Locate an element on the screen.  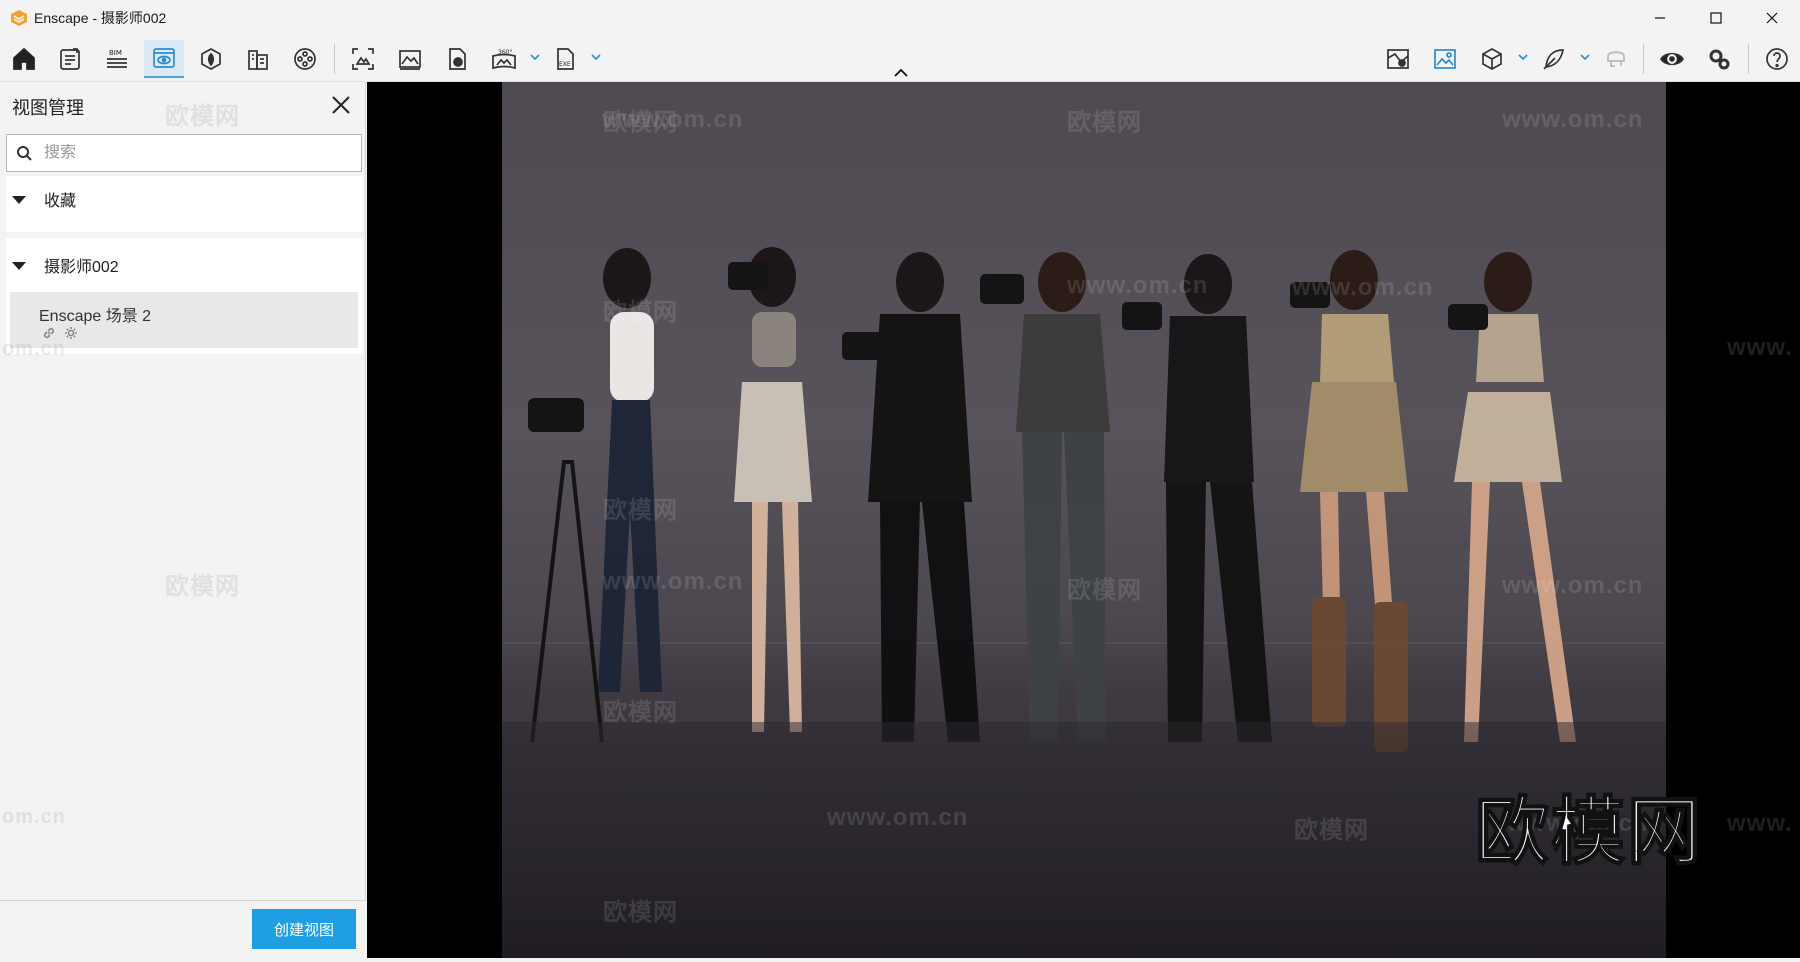
brand-watermark: 欧模网 is located at coordinates (1588, 831).